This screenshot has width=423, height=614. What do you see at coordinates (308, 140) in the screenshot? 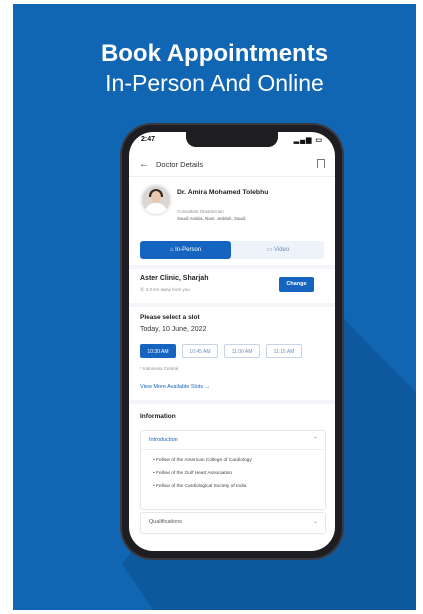
I see `status-icons: ▂▄▆ ▭` at bounding box center [308, 140].